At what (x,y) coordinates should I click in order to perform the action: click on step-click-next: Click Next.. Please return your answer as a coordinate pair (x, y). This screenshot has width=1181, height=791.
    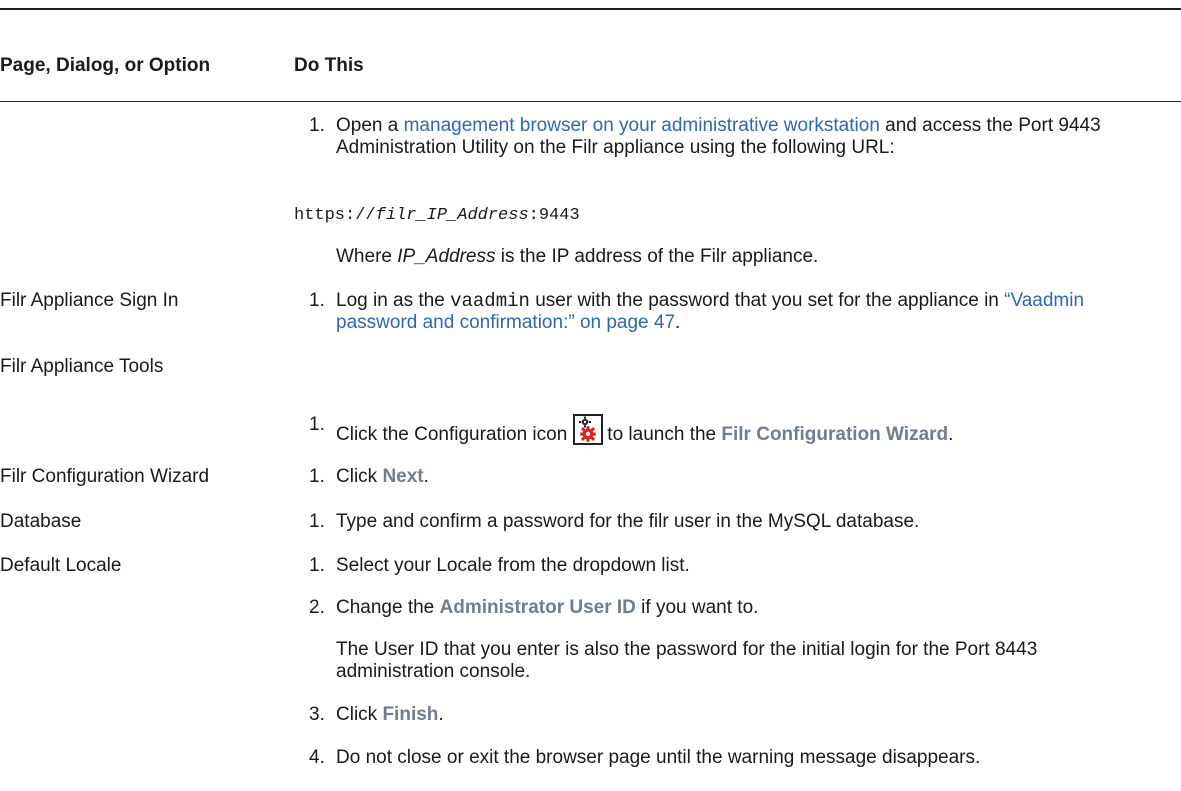
    Looking at the image, I should click on (749, 477).